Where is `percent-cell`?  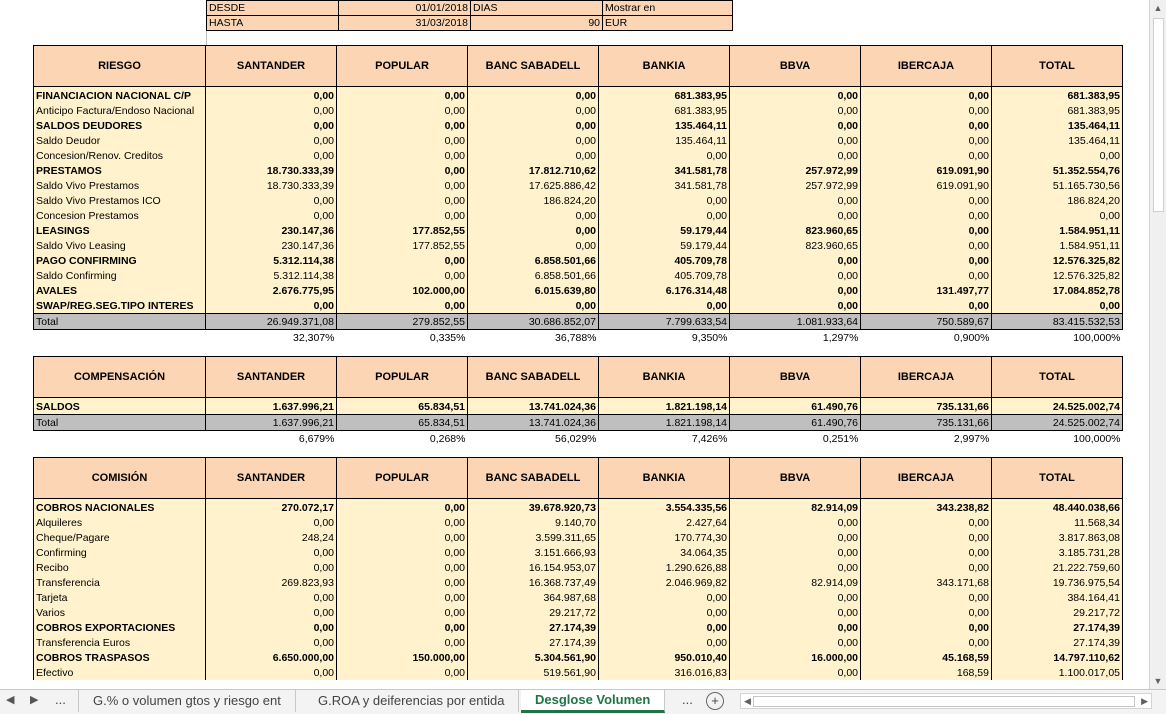 percent-cell is located at coordinates (119, 337).